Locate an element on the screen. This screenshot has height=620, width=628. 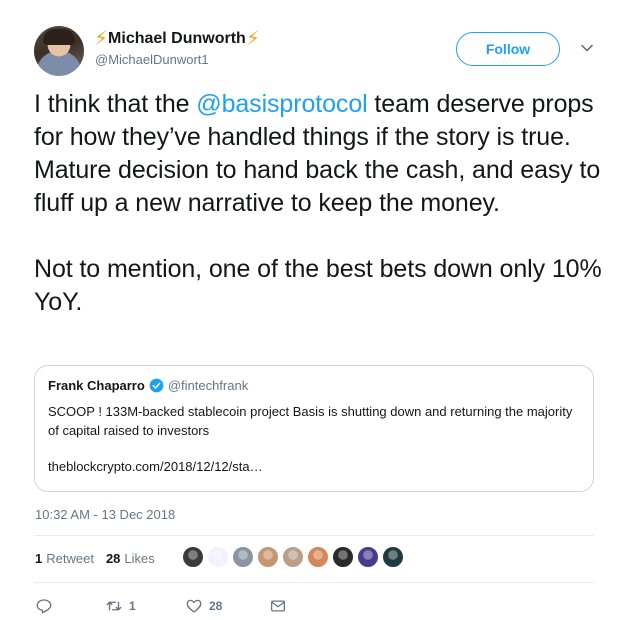
tweet-text-segment: I think that the is located at coordinates (115, 104).